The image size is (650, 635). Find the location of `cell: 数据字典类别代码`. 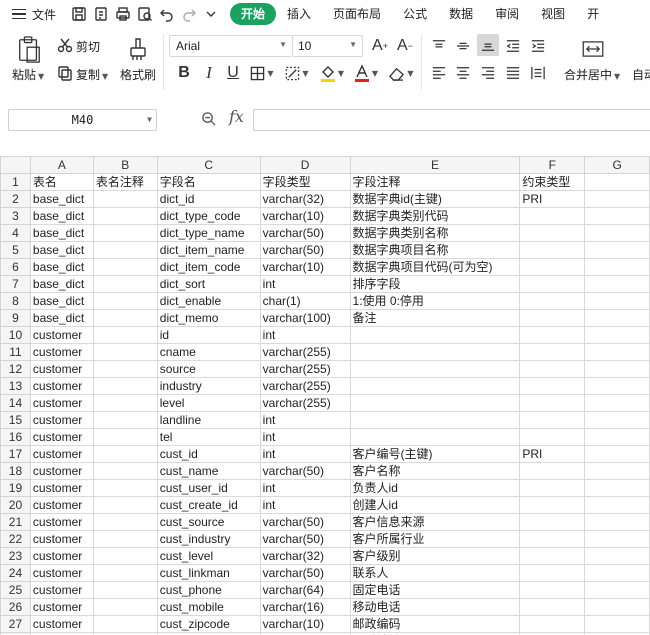

cell: 数据字典类别代码 is located at coordinates (435, 216).